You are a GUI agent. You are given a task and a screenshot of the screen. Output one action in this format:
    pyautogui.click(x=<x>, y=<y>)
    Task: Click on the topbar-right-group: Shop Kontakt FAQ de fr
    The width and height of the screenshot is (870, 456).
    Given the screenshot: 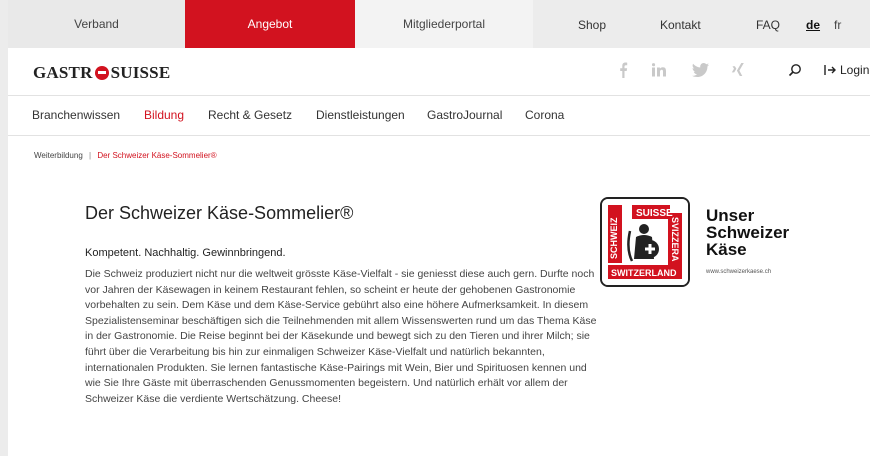 What is the action you would take?
    pyautogui.click(x=701, y=24)
    